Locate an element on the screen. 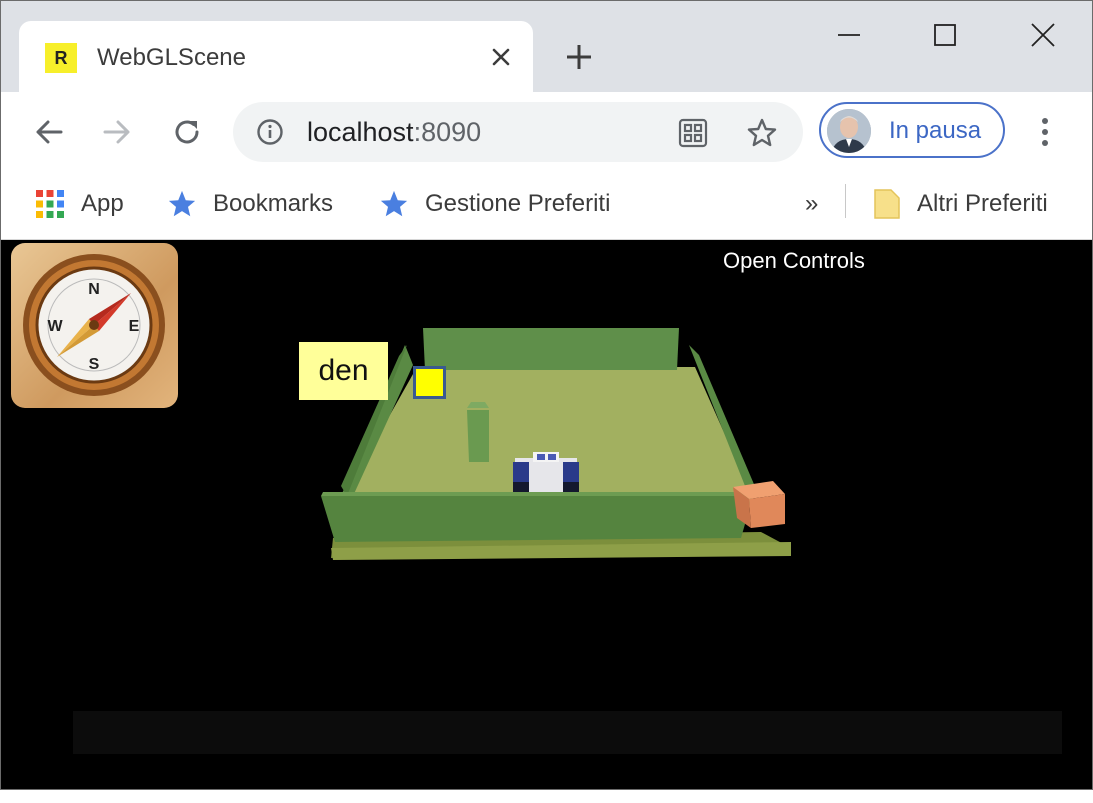  tab-webglscene: R WebGLScene is located at coordinates (276, 56).